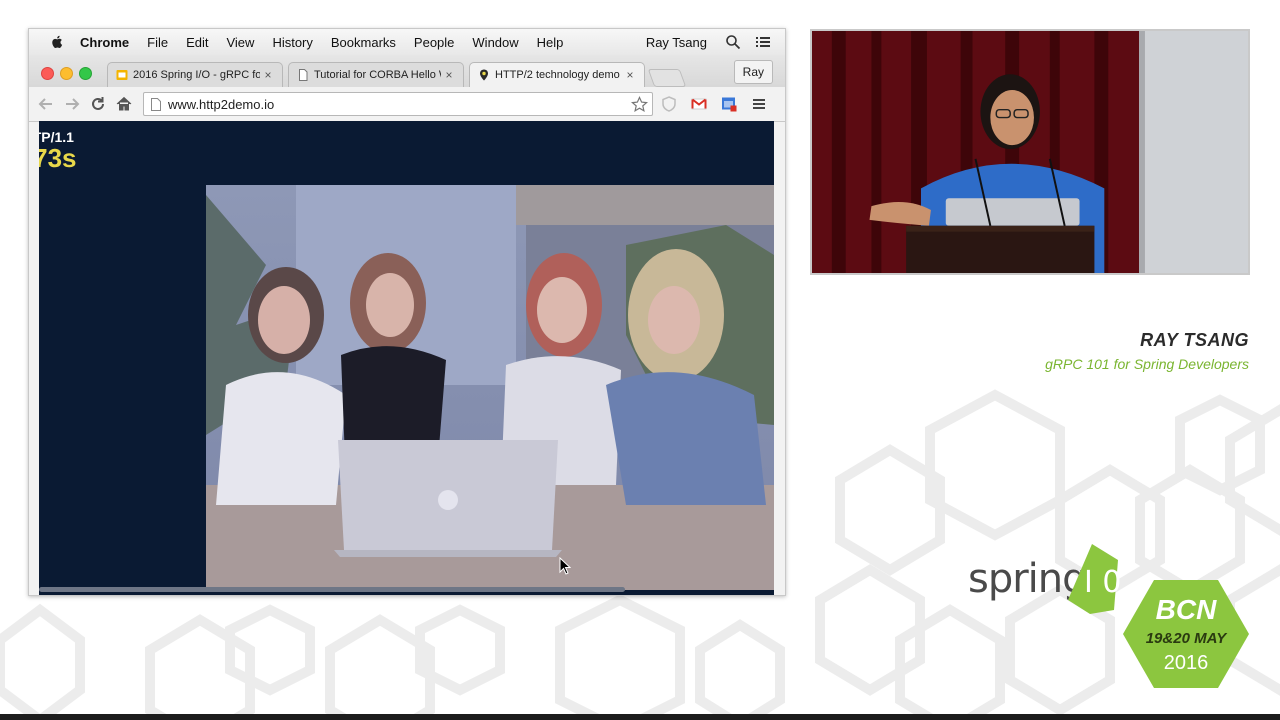  What do you see at coordinates (398, 104) in the screenshot?
I see `address-bar: www.http2demo.io` at bounding box center [398, 104].